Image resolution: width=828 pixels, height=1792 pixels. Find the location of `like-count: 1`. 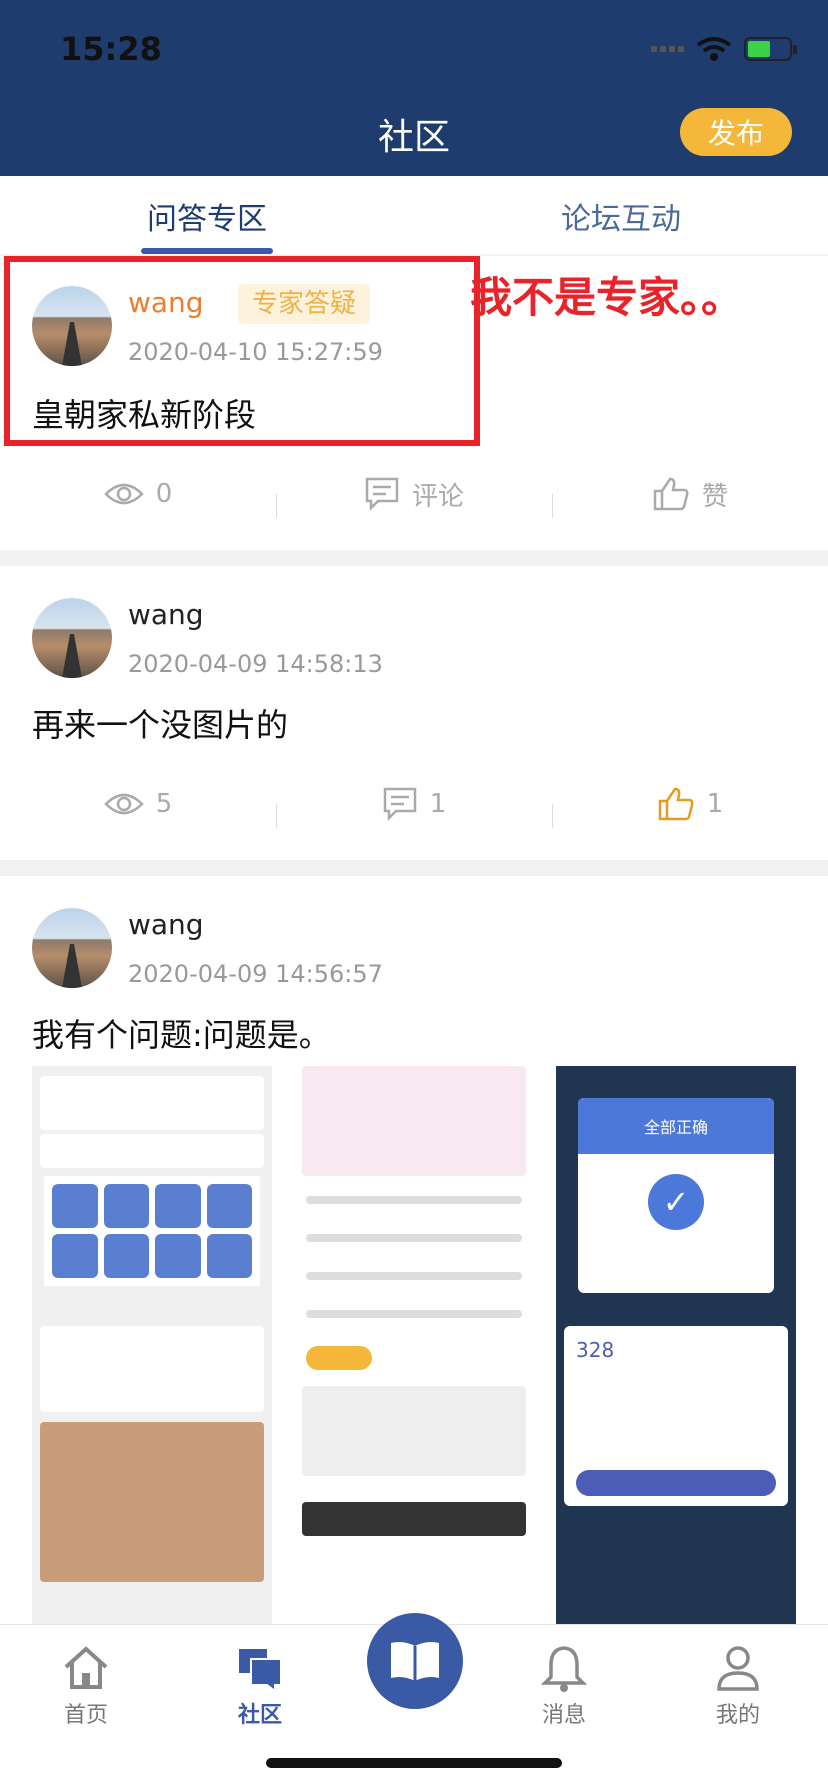

like-count: 1 is located at coordinates (715, 804).